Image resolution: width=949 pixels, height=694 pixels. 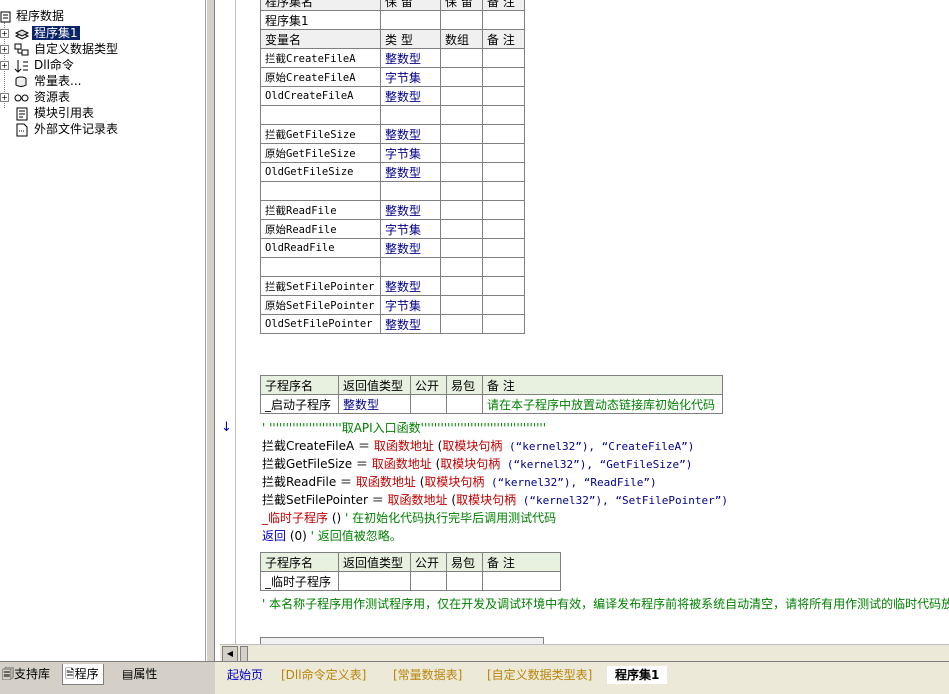 I want to click on panel-splitter, so click(x=210, y=330).